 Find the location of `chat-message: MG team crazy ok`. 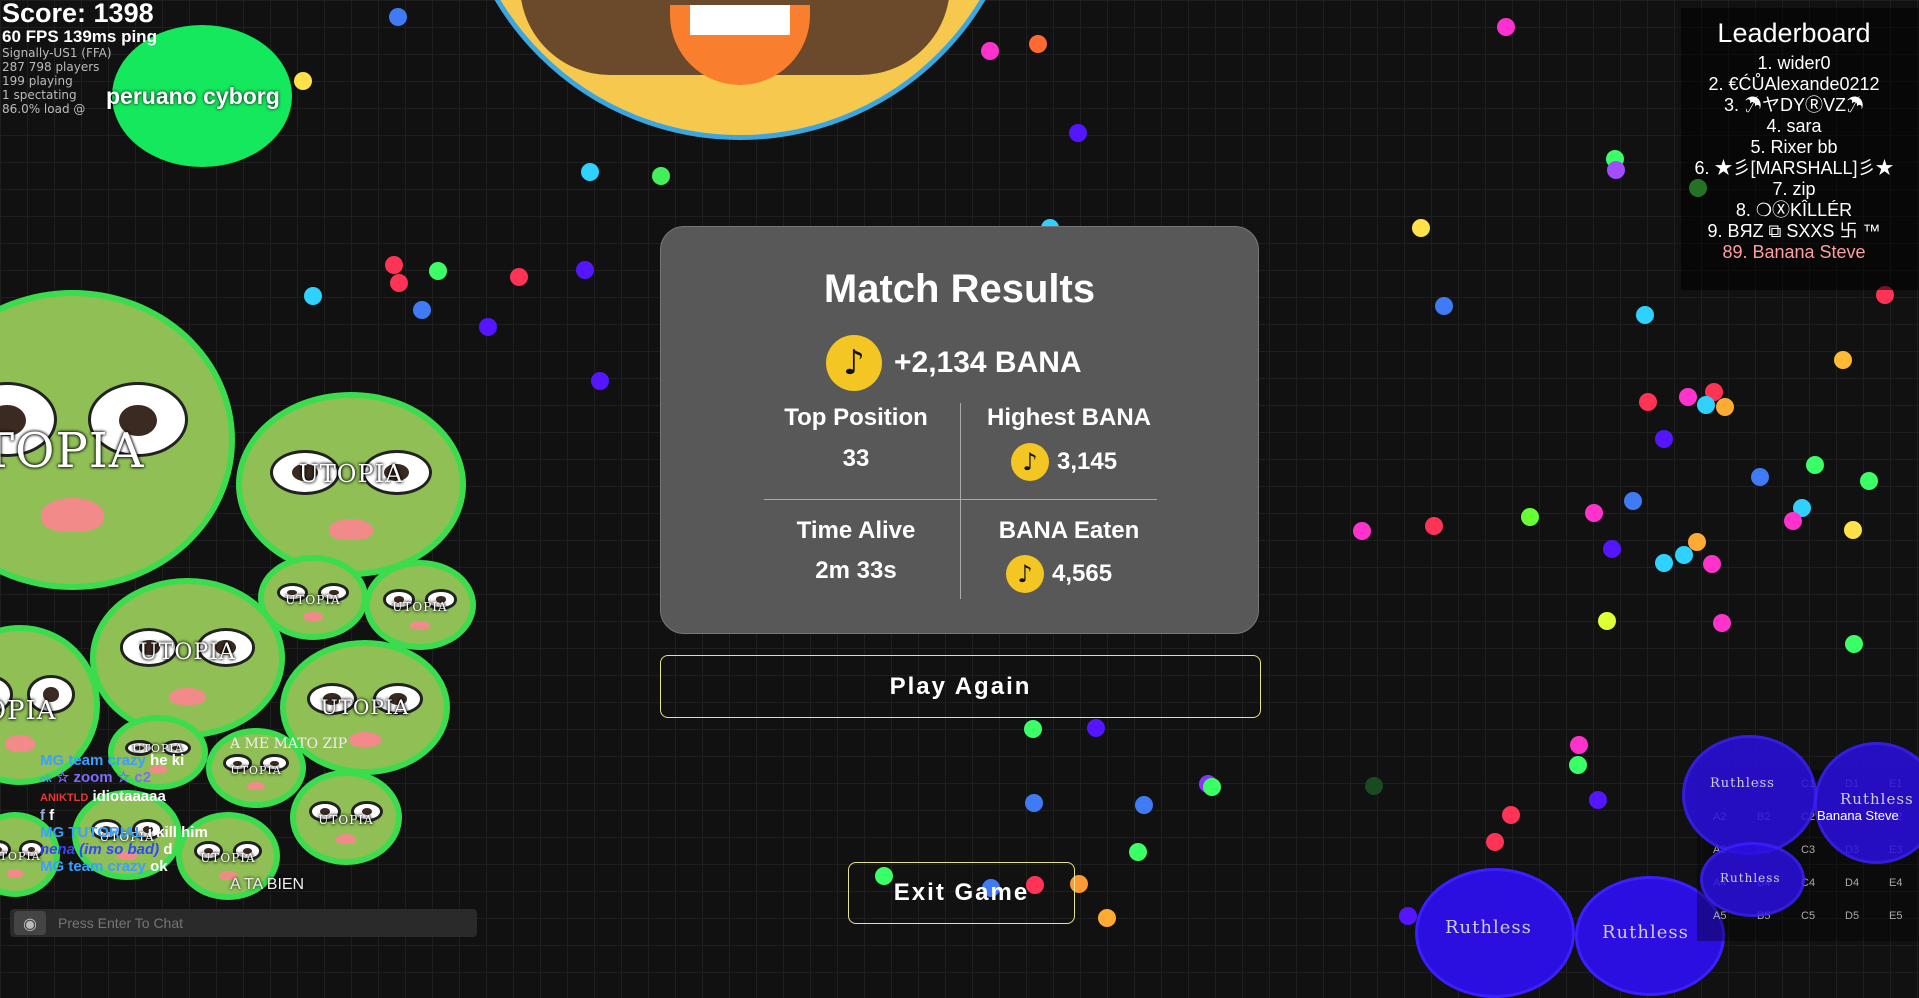

chat-message: MG team crazy ok is located at coordinates (104, 866).